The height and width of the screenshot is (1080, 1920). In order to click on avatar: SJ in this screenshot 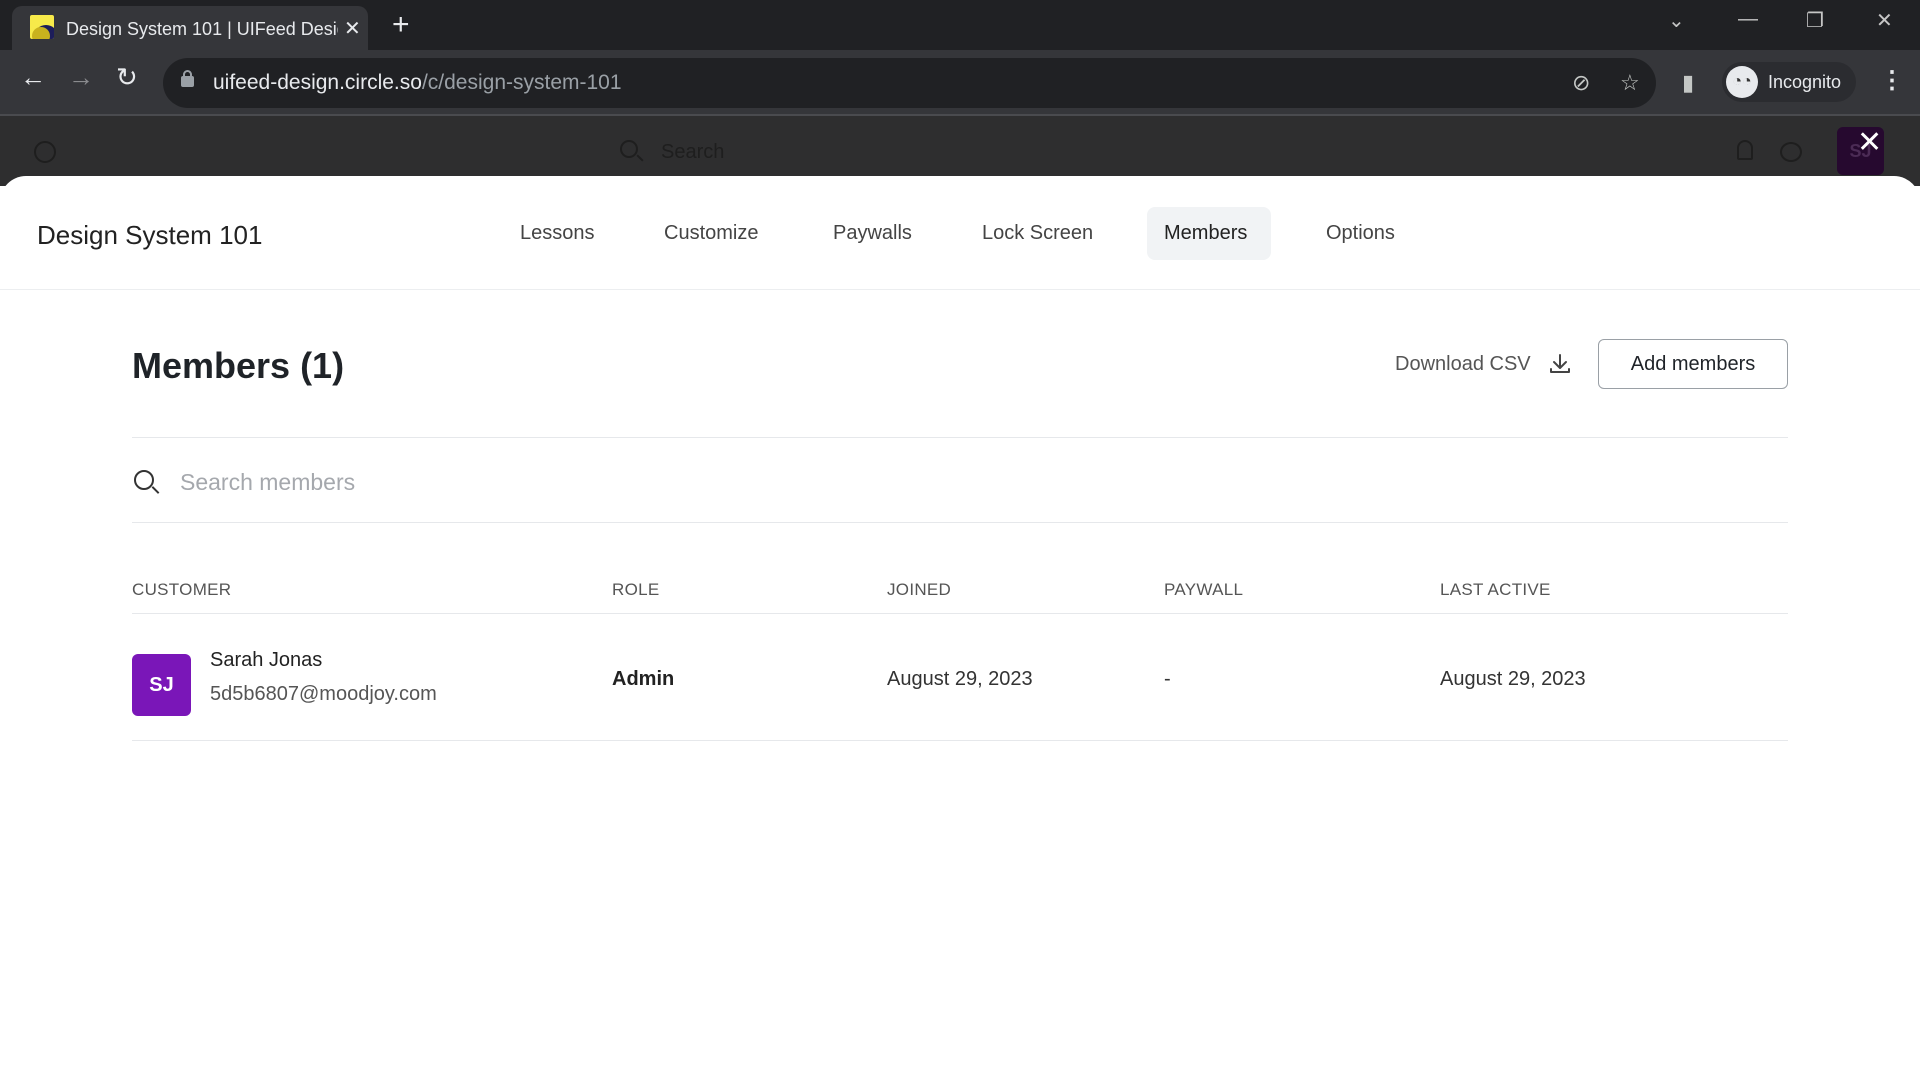, I will do `click(161, 685)`.